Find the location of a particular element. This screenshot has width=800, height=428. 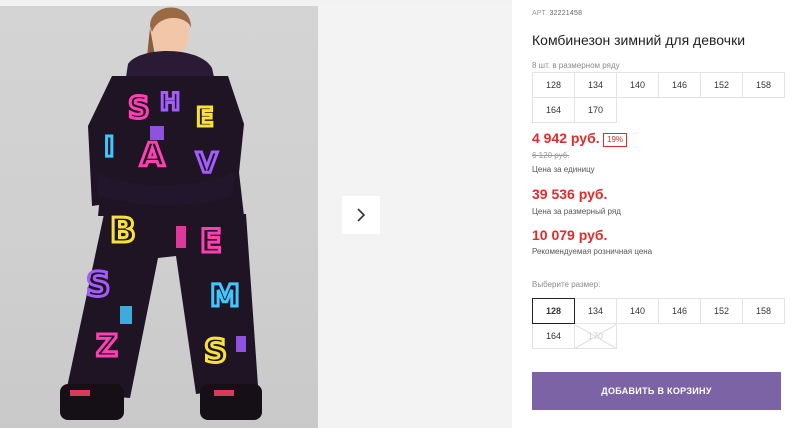

product-title: Комбинезон зимний для девочки is located at coordinates (639, 40).